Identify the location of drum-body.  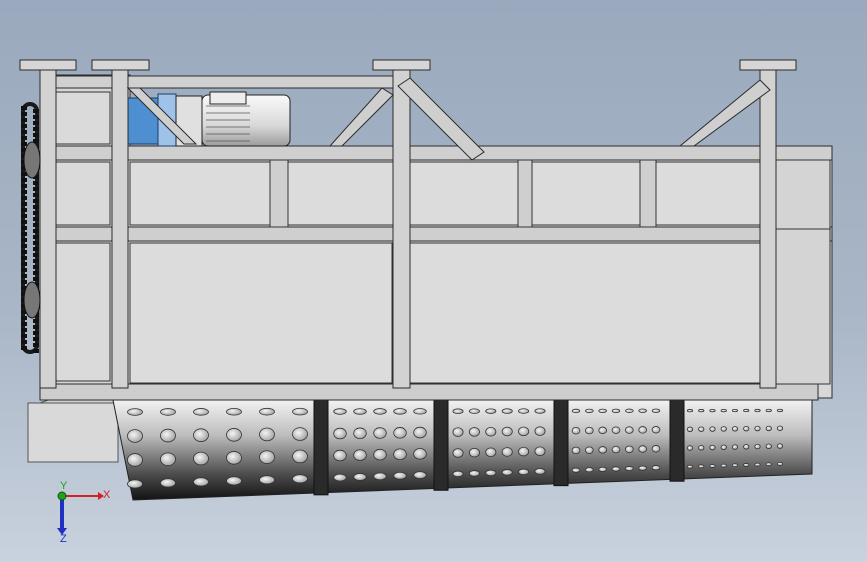
(462, 450).